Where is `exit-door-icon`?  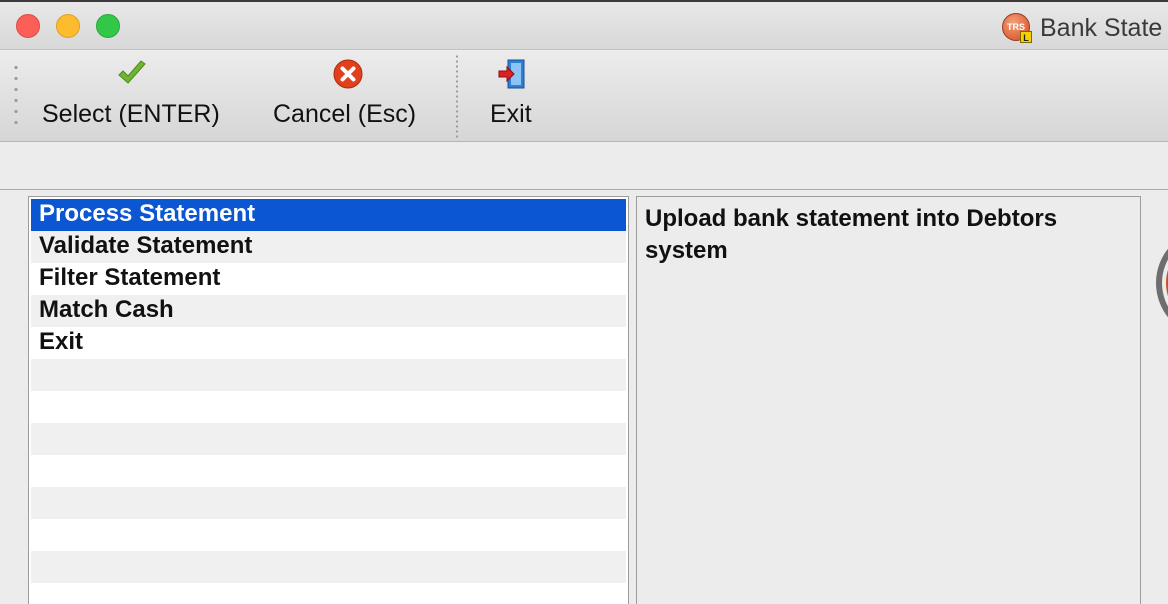 exit-door-icon is located at coordinates (511, 74).